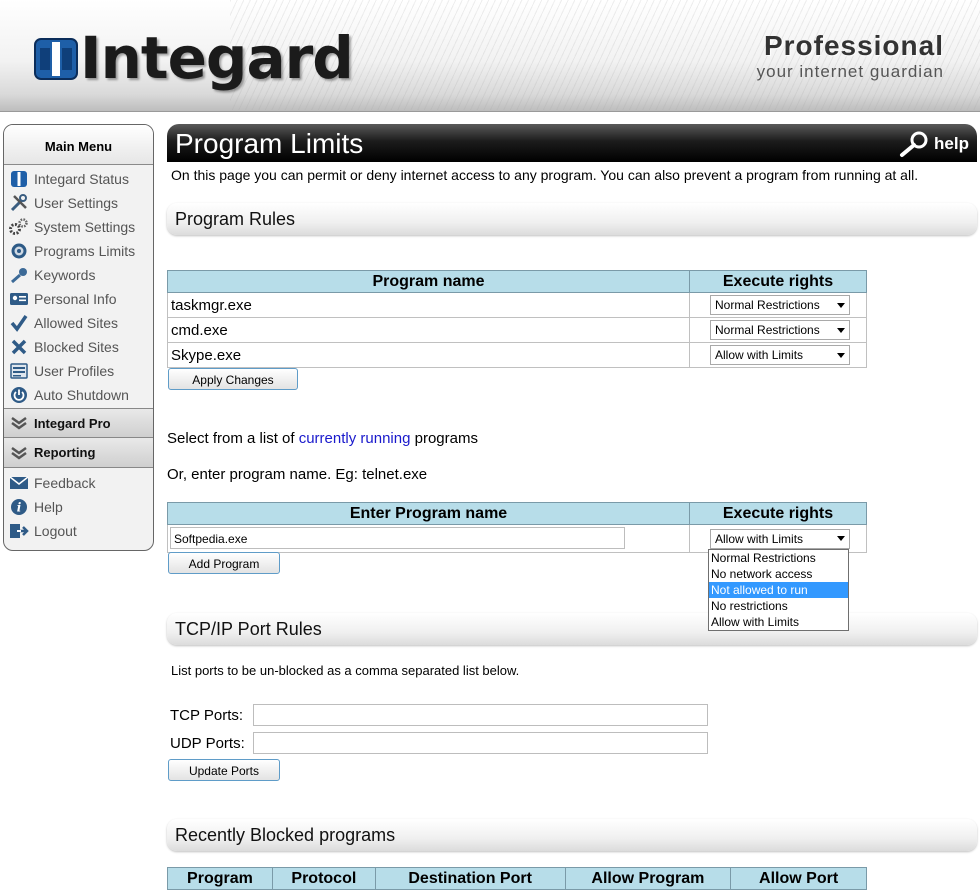 The width and height of the screenshot is (980, 891). I want to click on table-row: cmd.exe Normal Restrictions, so click(516, 330).